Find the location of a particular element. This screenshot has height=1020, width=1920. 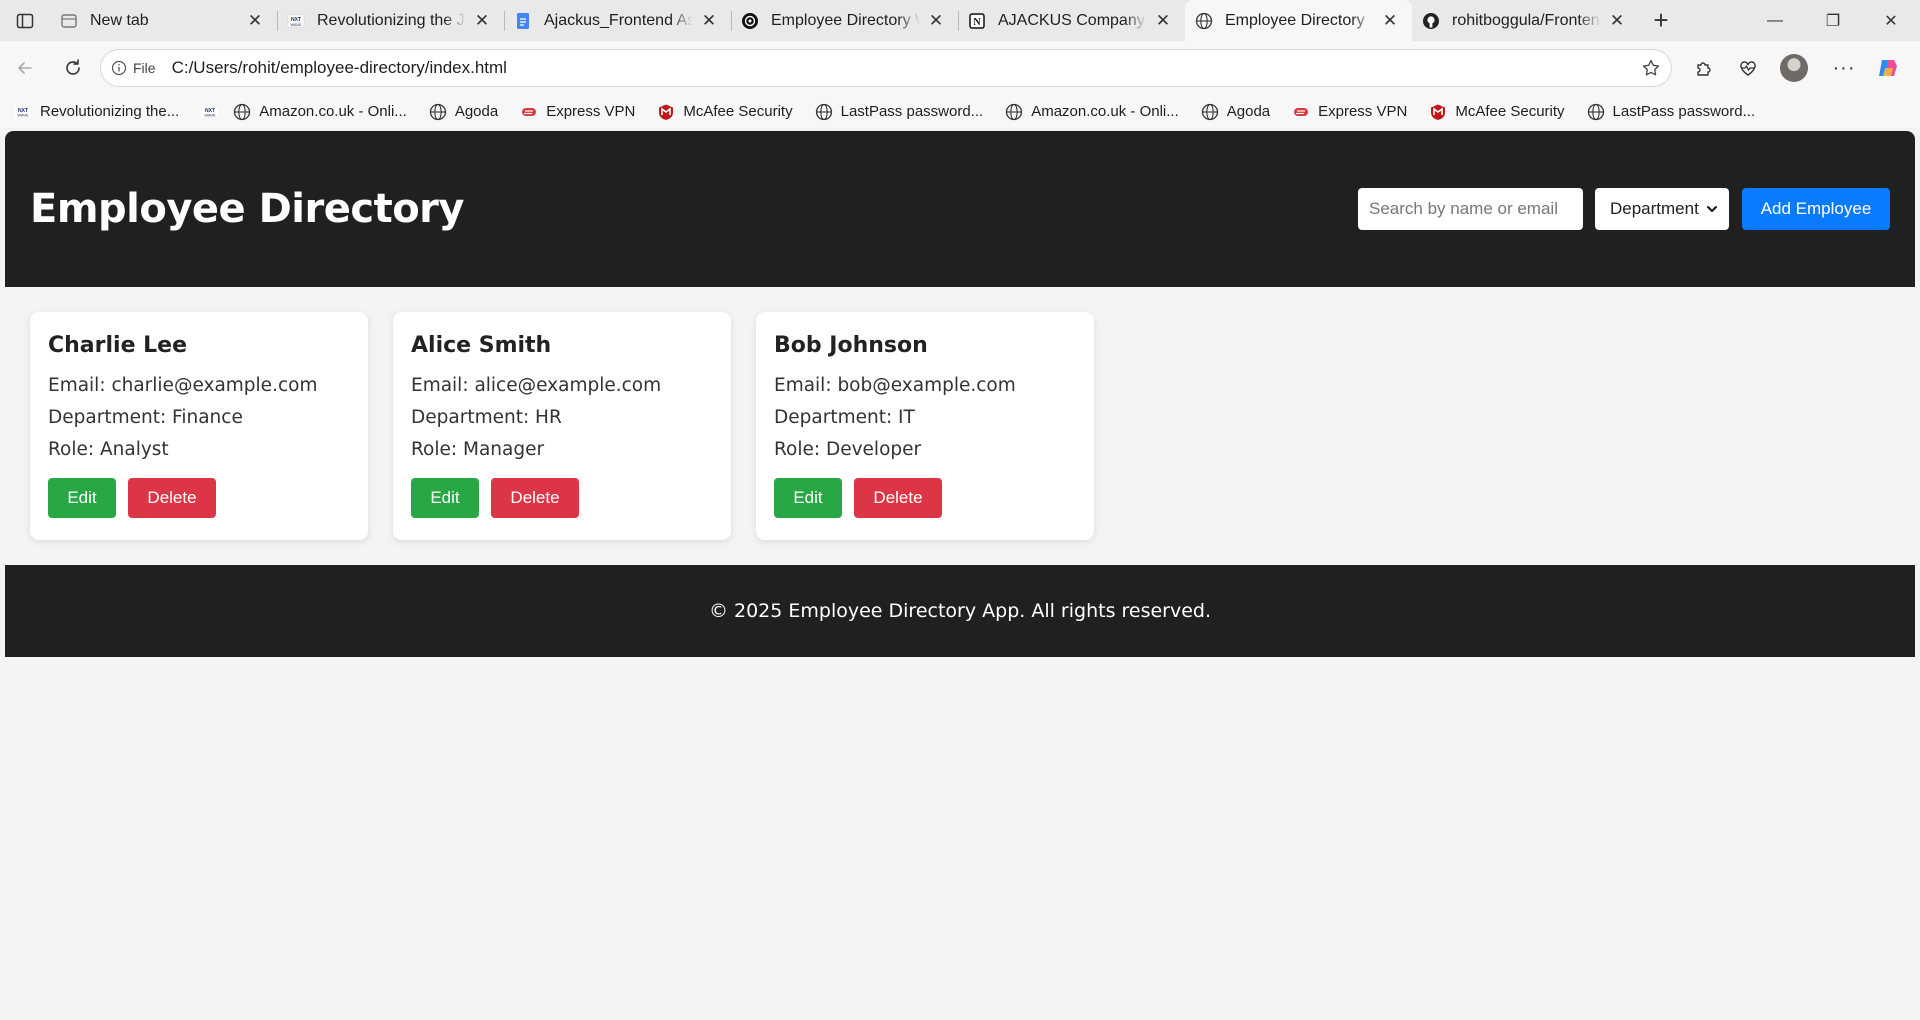

close-window-button: ✕ is located at coordinates (1891, 20).